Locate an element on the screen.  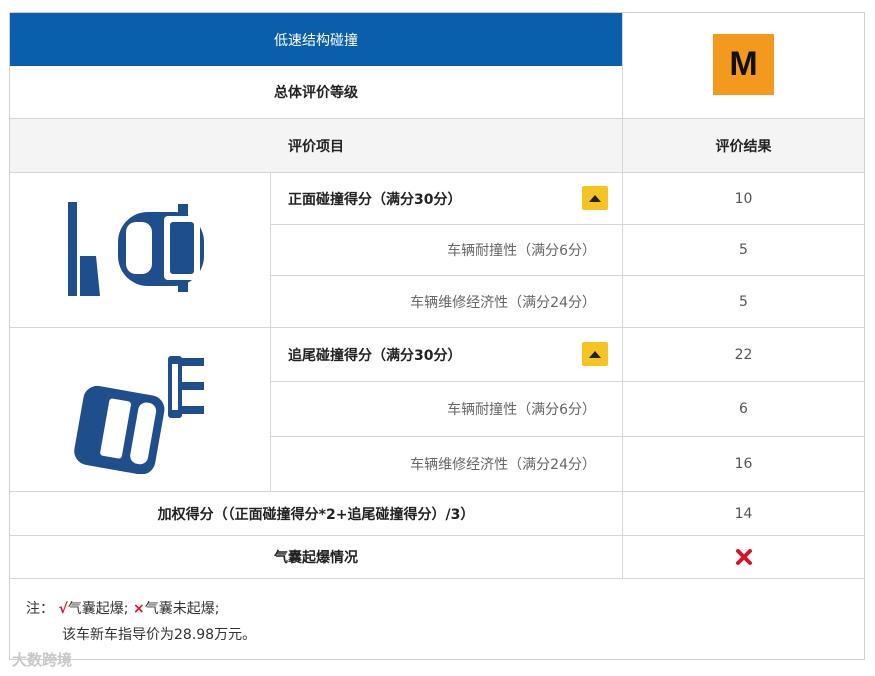
note-price: 该车新车指导价为28.98万元。 is located at coordinates (159, 635).